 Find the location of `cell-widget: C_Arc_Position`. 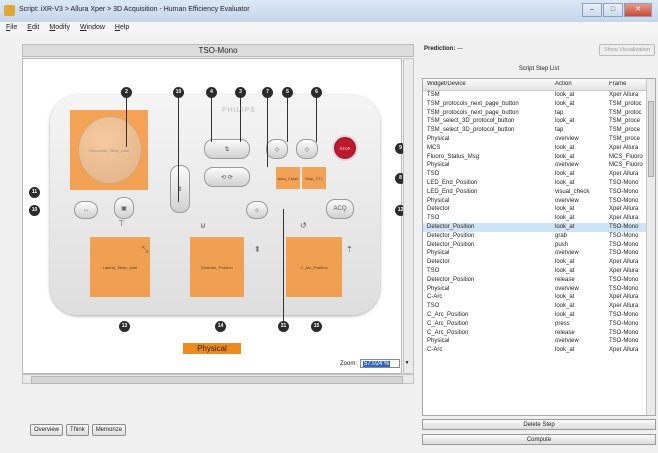

cell-widget: C_Arc_Position is located at coordinates (448, 323).